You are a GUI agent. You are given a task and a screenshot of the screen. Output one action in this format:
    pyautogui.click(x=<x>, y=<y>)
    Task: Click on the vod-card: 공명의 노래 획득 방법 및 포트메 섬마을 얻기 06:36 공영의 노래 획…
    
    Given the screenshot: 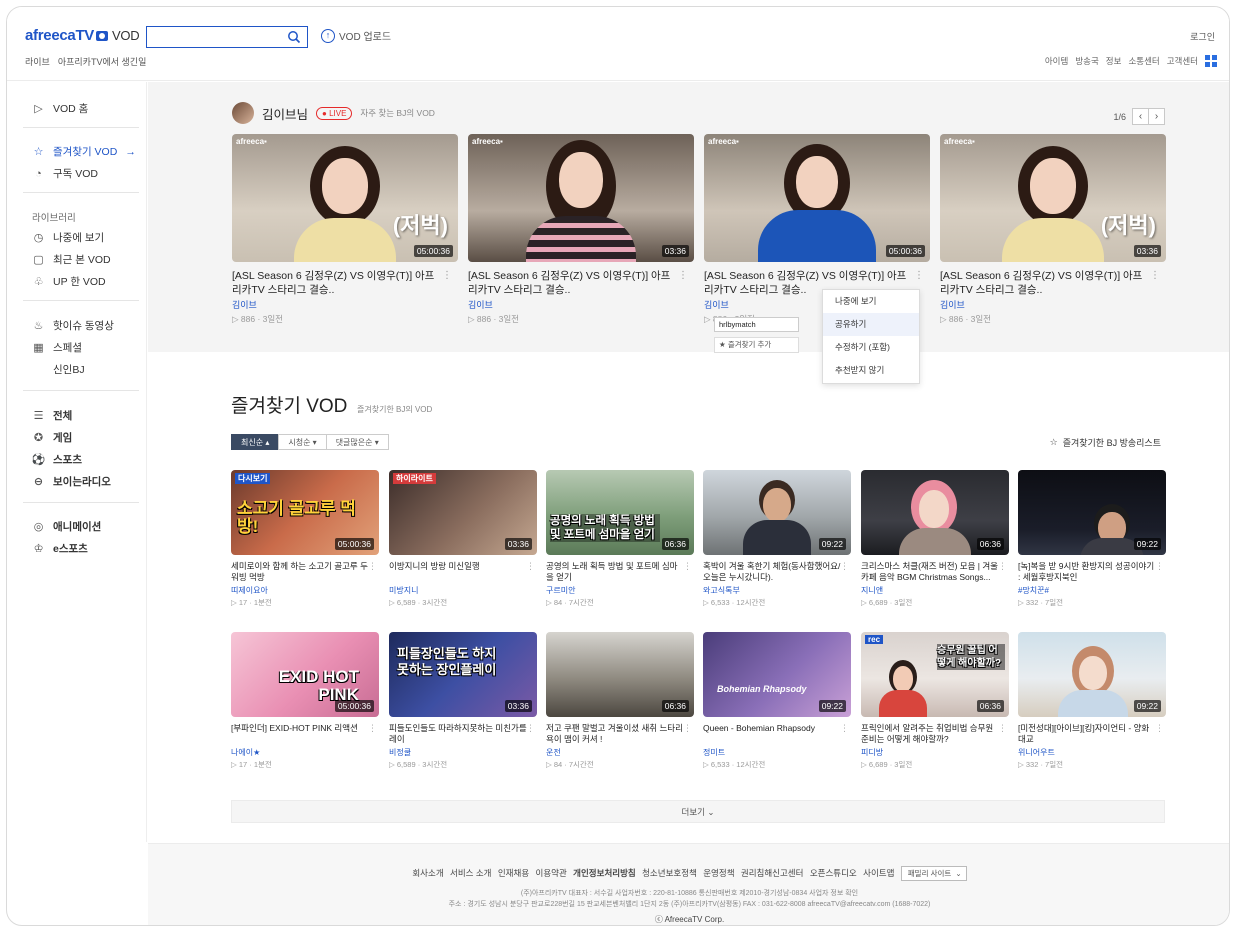 What is the action you would take?
    pyautogui.click(x=620, y=539)
    